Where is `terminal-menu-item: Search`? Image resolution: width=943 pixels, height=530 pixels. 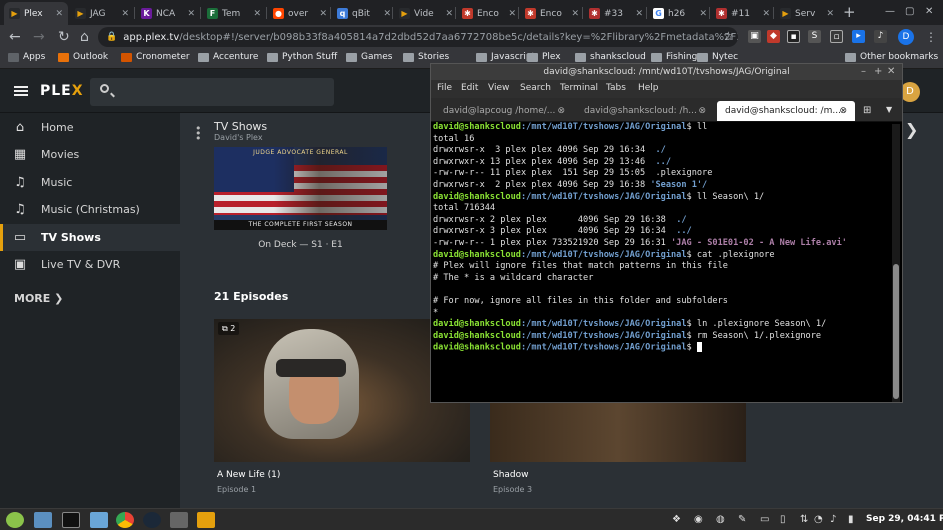
terminal-menu-item: Search is located at coordinates (535, 88).